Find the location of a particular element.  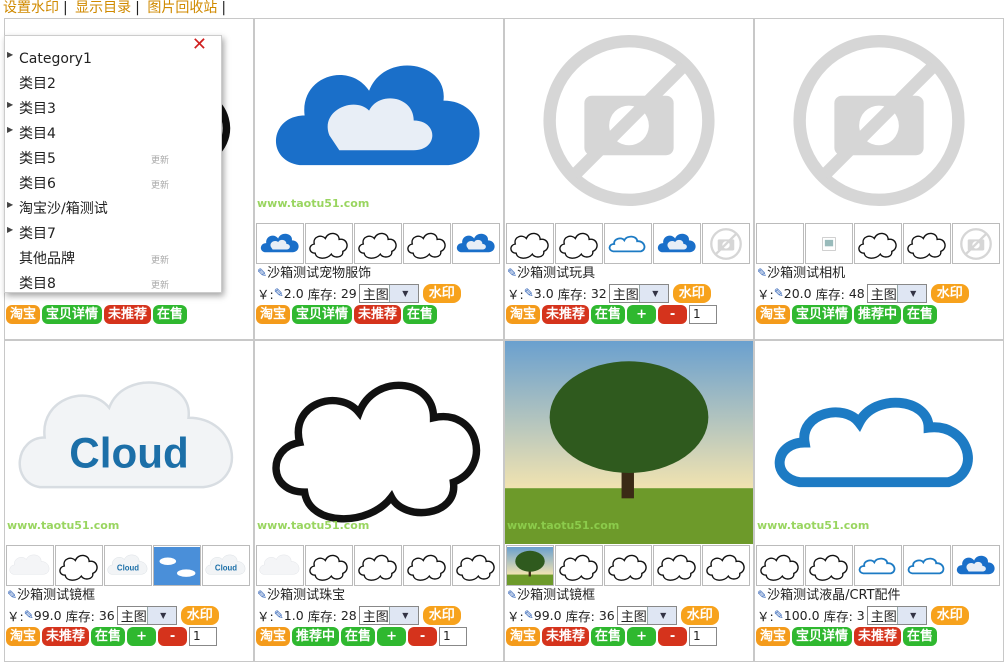

product-title: ✎沙箱测试相机 is located at coordinates (801, 273).